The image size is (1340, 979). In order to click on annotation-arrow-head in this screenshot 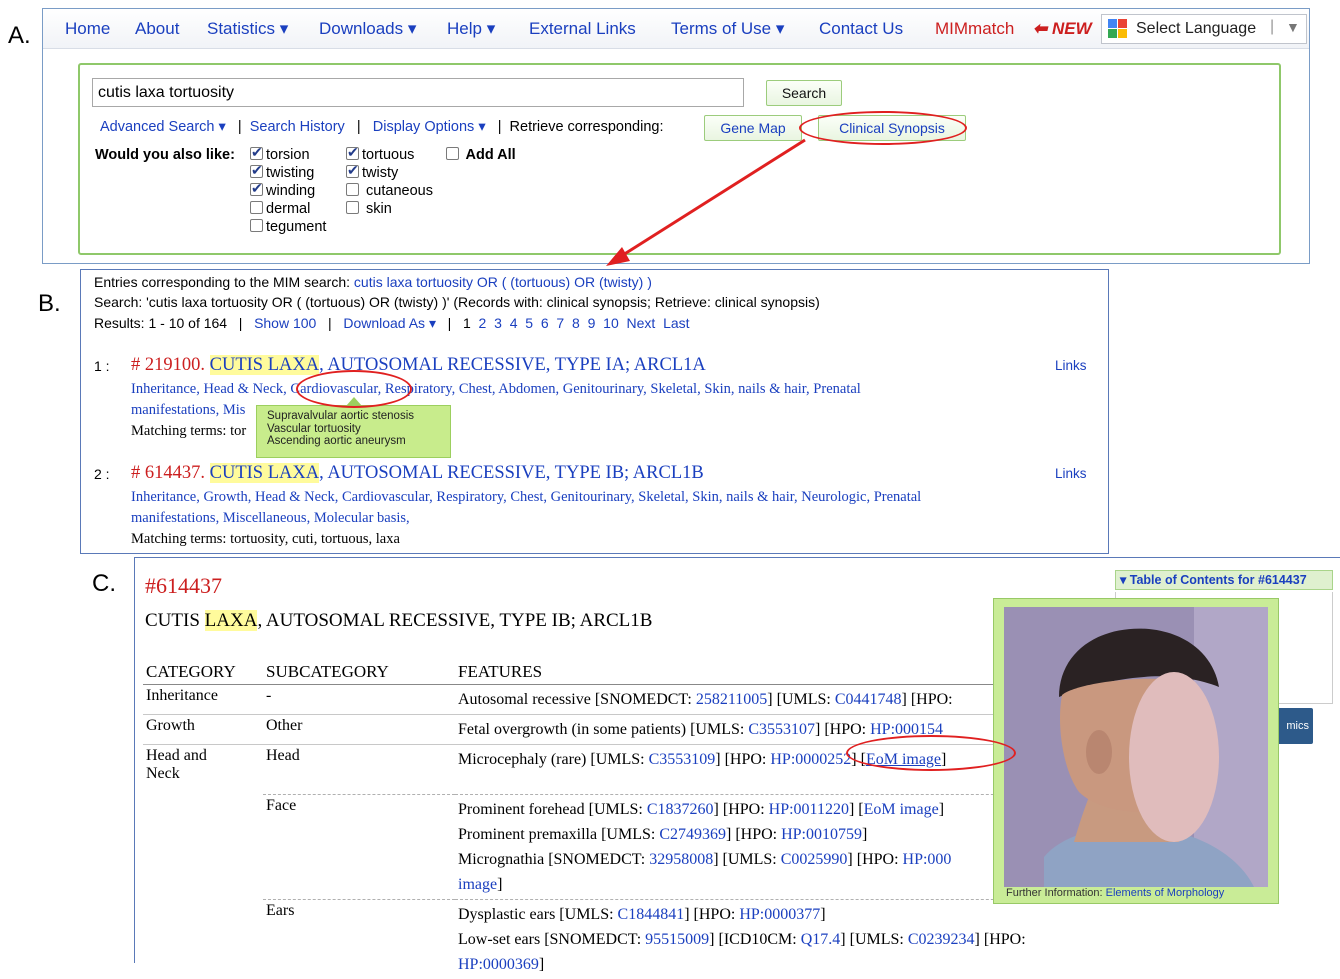, I will do `click(618, 256)`.